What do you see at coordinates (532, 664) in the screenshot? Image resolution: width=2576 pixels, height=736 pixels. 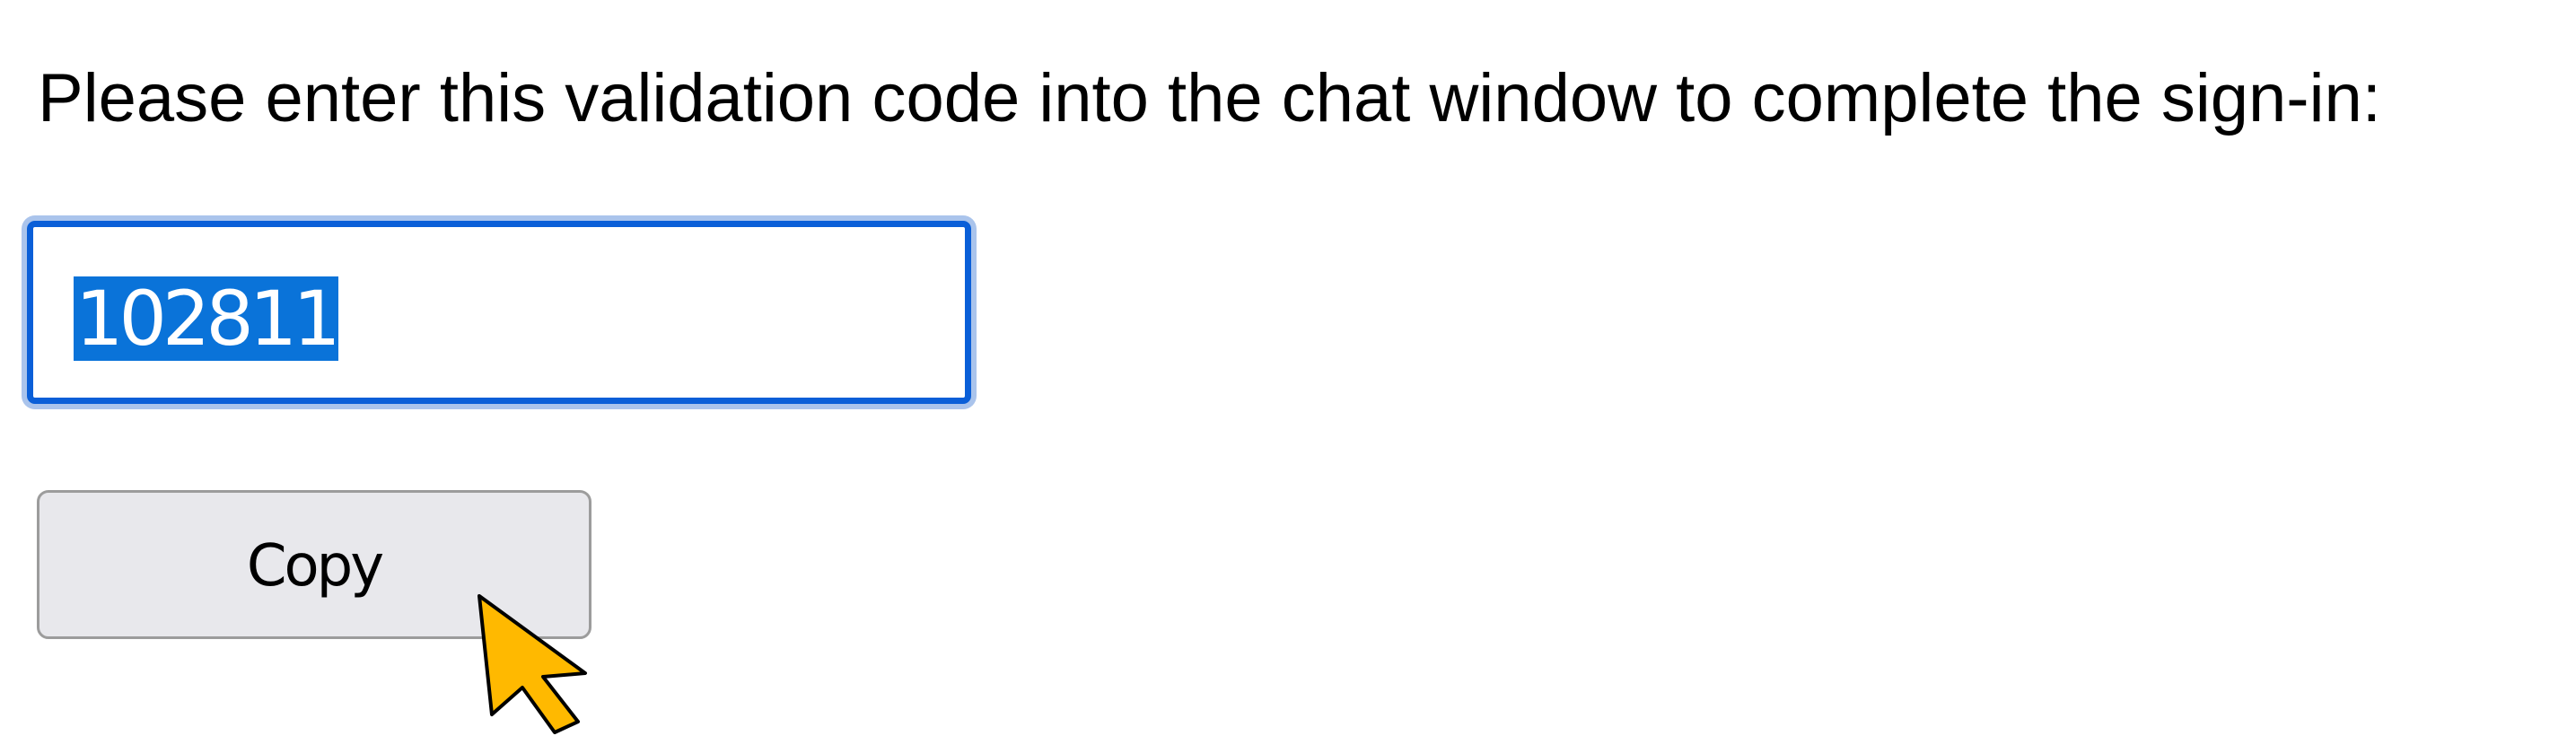 I see `arrow-pointer-icon` at bounding box center [532, 664].